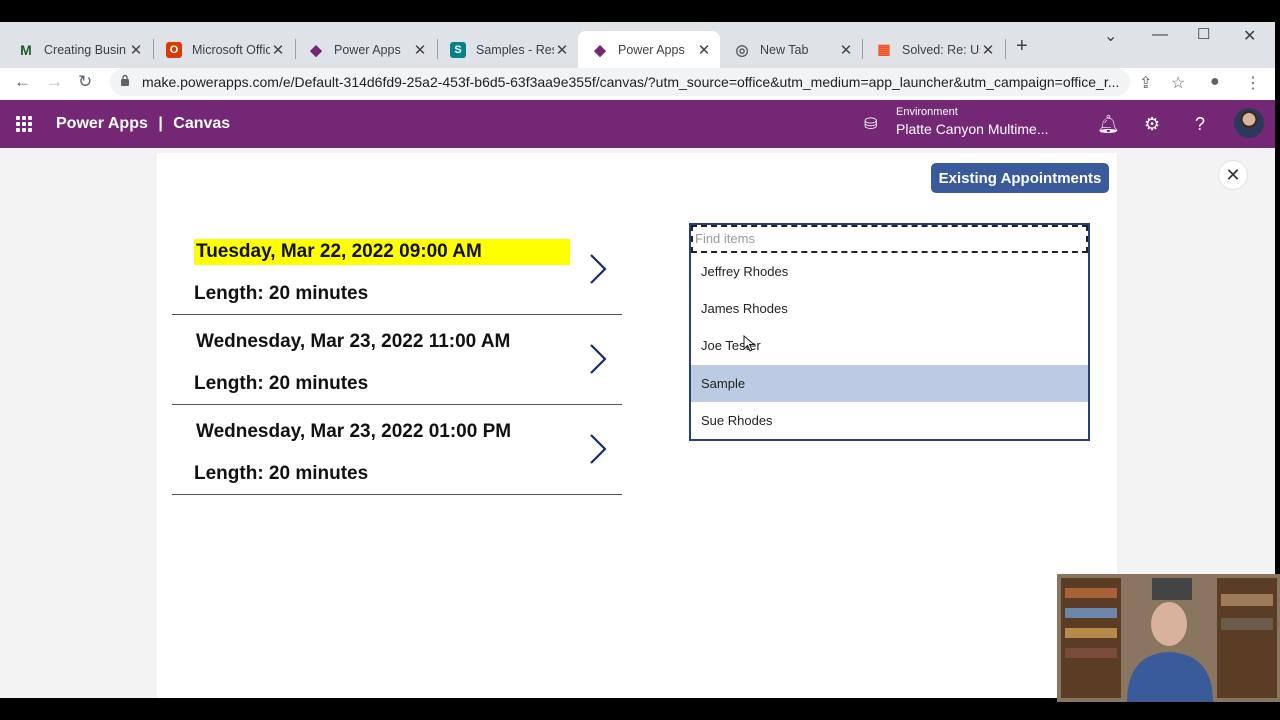  What do you see at coordinates (85, 49) in the screenshot?
I see `tab-title: Creating Busin` at bounding box center [85, 49].